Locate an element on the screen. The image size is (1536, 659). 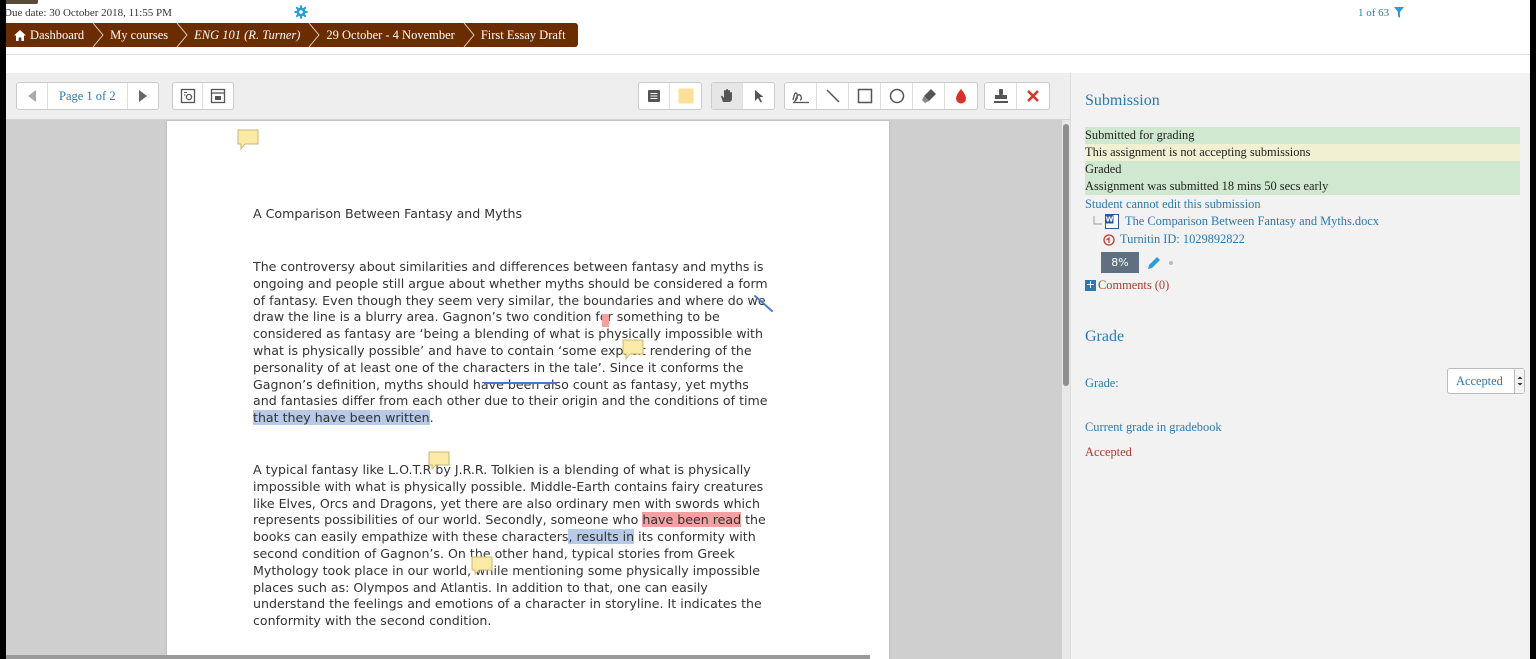
home-icon is located at coordinates (20, 35).